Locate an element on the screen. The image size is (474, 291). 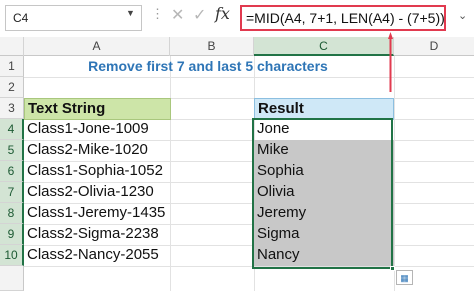
column-header-a: A is located at coordinates (97, 46).